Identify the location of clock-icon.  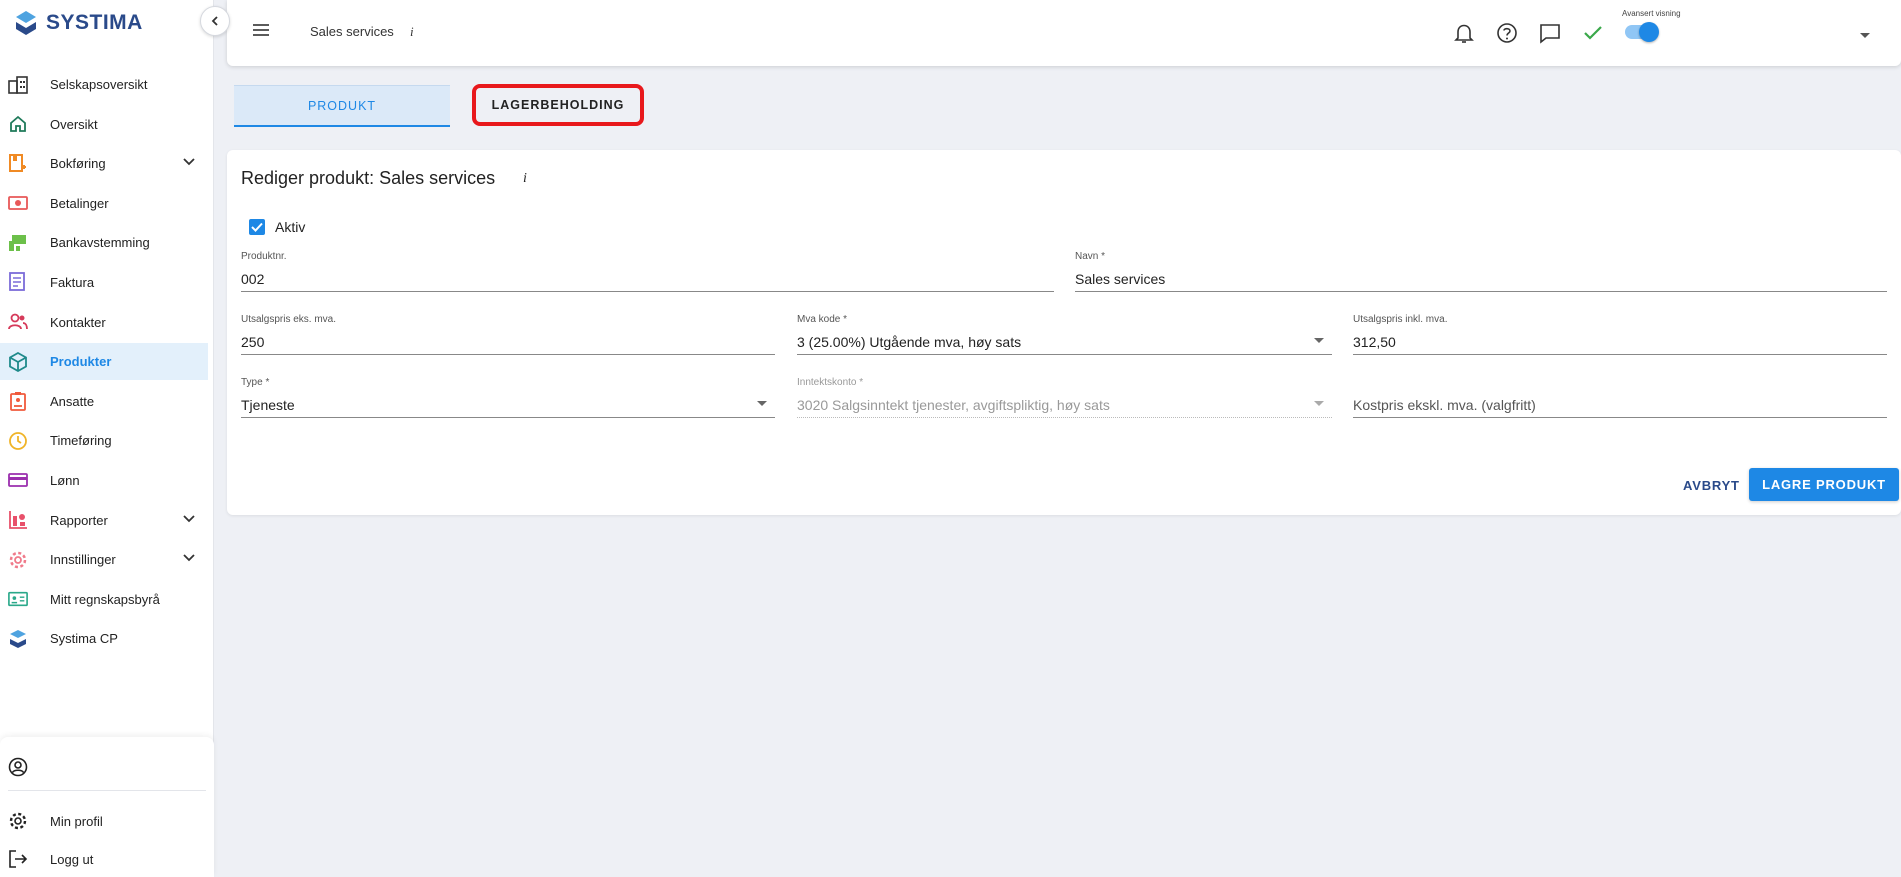
(18, 441).